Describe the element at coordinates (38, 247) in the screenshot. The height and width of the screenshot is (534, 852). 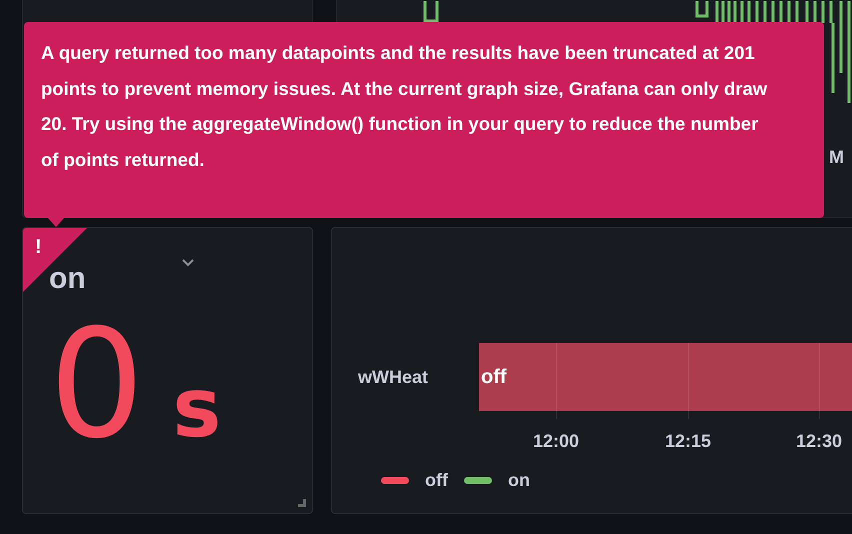
I see `alert-icon: !` at that location.